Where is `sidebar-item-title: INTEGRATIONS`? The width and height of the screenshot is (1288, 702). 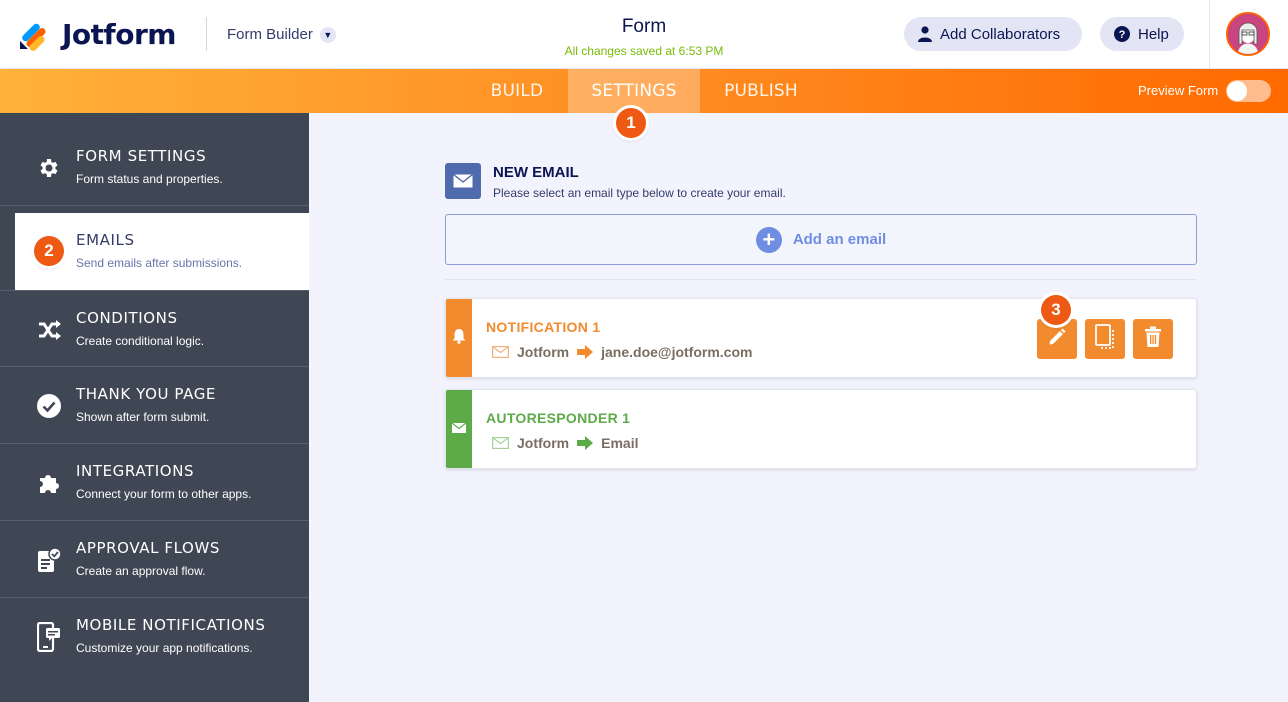 sidebar-item-title: INTEGRATIONS is located at coordinates (135, 471).